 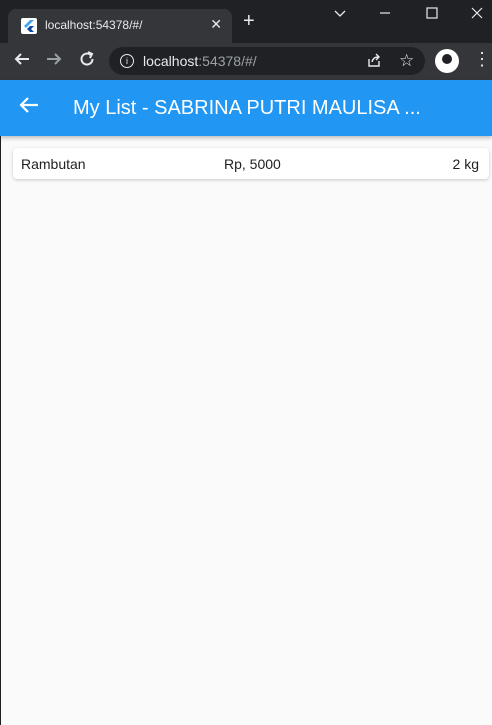 I want to click on chevron-down-icon, so click(x=340, y=14).